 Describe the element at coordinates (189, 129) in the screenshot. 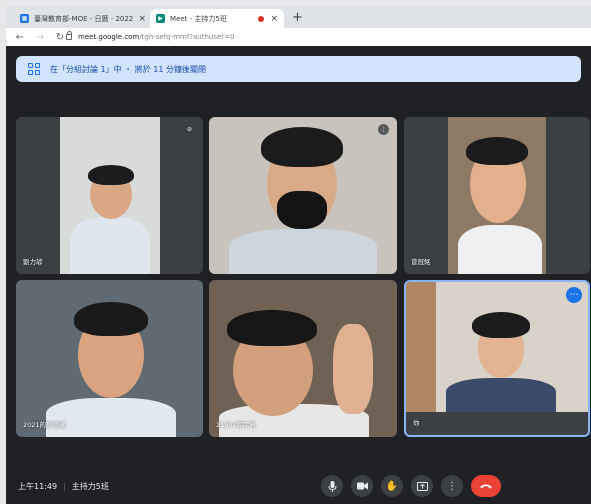

I see `muted-mic-icon: ⊘` at that location.